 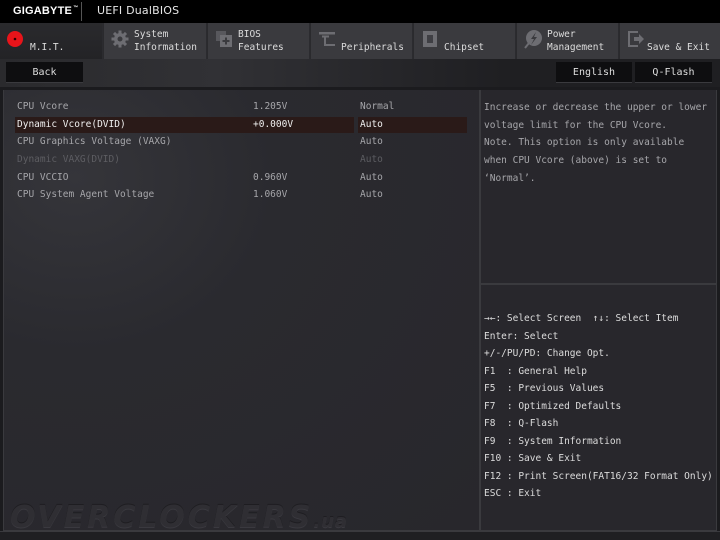 I want to click on key-hint: +/-/PU/PD: Change Opt., so click(x=547, y=353).